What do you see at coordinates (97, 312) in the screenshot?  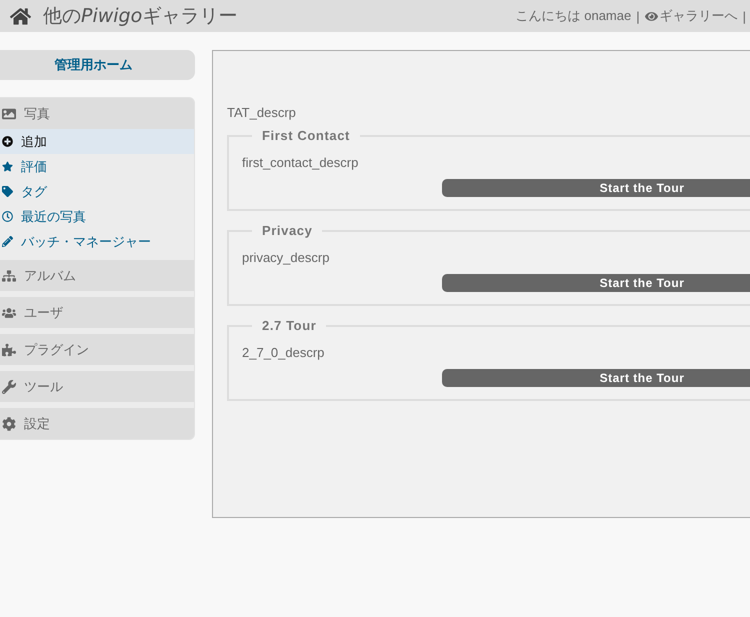 I see `menu-section: ユーザ` at bounding box center [97, 312].